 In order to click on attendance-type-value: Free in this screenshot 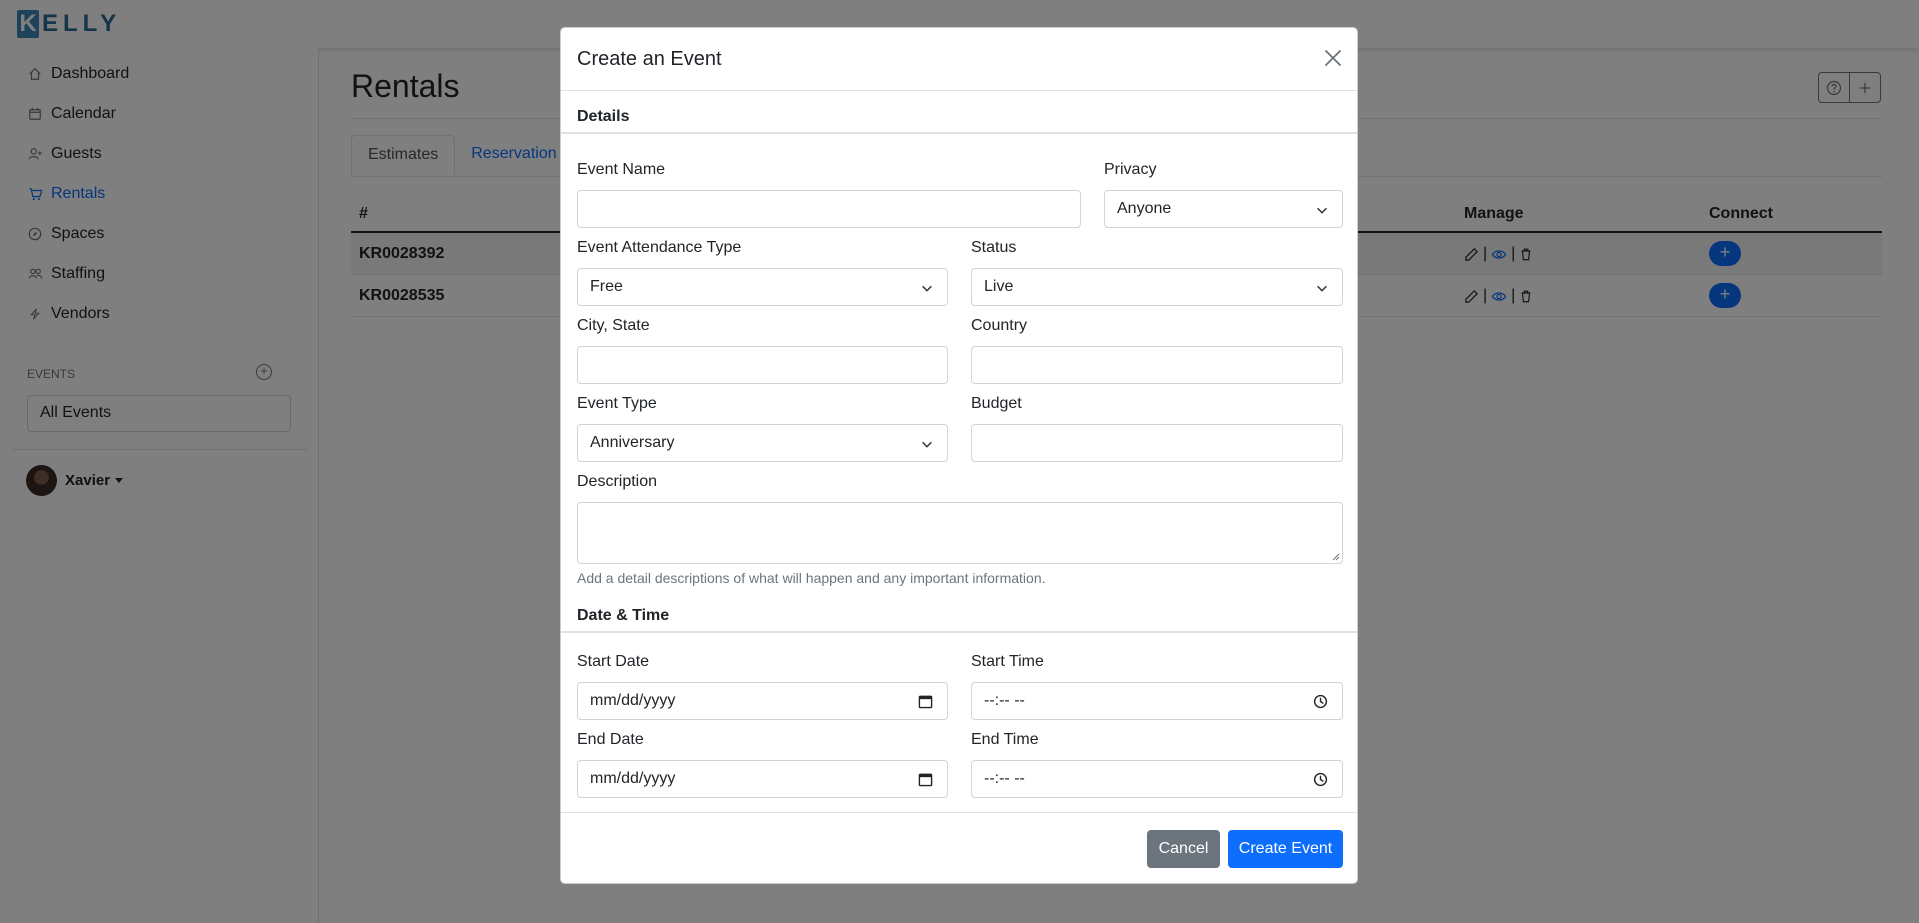, I will do `click(606, 286)`.